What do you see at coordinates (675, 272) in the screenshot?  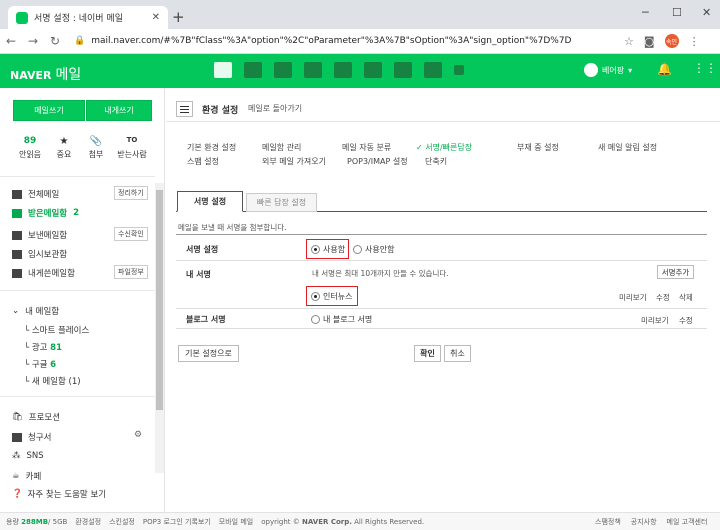 I see `add-sign-button: 서명추가` at bounding box center [675, 272].